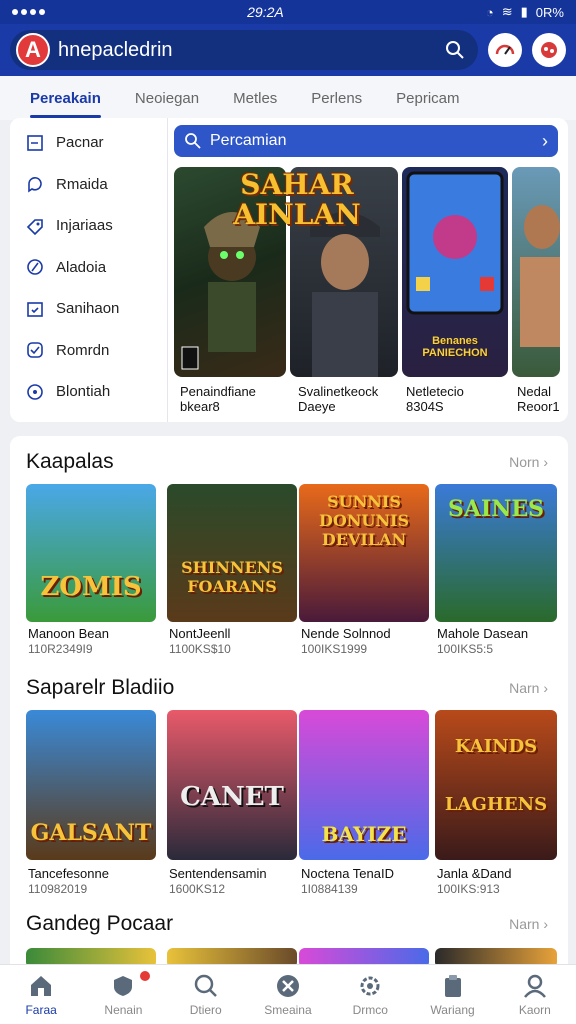 This screenshot has width=576, height=1024. Describe the element at coordinates (336, 98) in the screenshot. I see `tab-3: Perlens` at that location.